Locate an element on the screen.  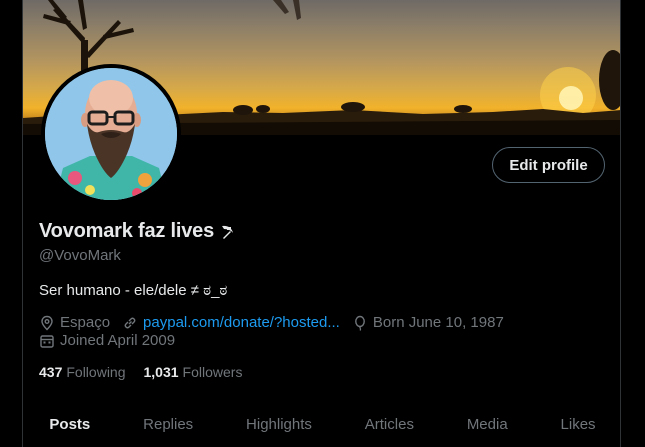
hammer-sickle-icon is located at coordinates (227, 232).